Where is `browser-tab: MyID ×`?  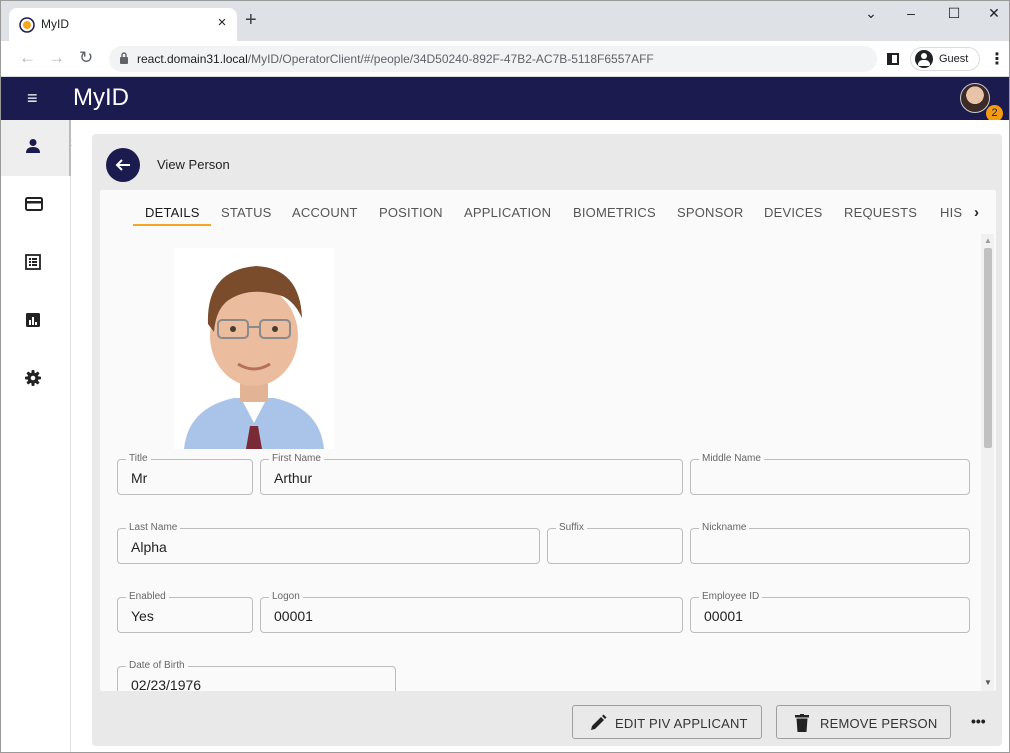 browser-tab: MyID × is located at coordinates (123, 24).